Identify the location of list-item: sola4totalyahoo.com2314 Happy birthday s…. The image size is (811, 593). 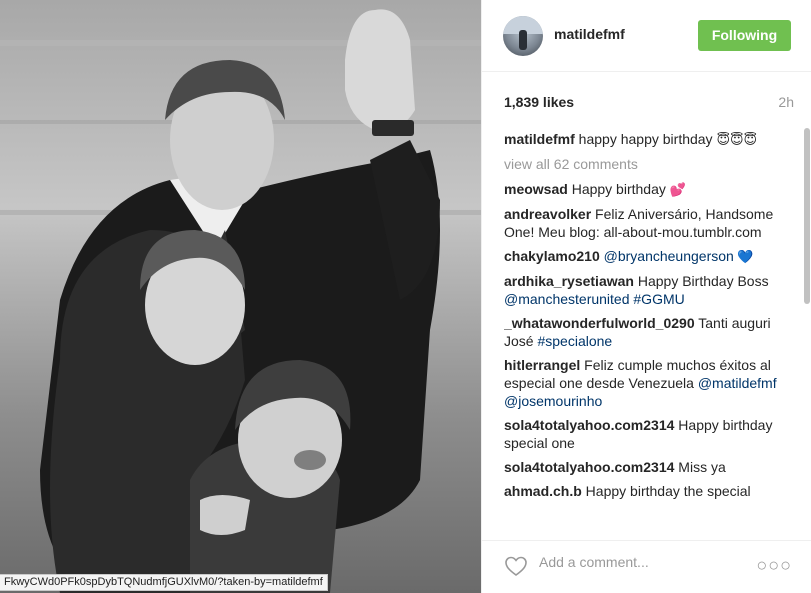
(647, 434).